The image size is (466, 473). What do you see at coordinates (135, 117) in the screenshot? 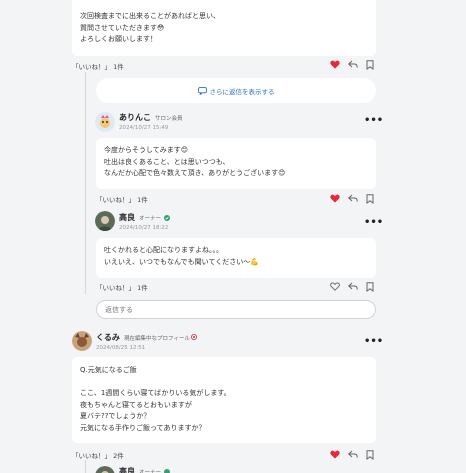
I see `user-name: ありんこ` at bounding box center [135, 117].